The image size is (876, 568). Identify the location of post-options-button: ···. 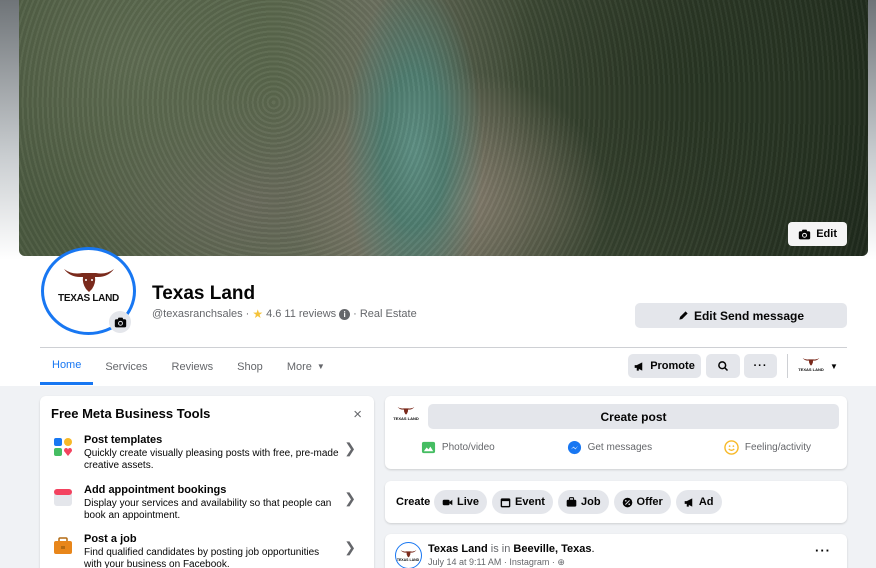
(823, 550).